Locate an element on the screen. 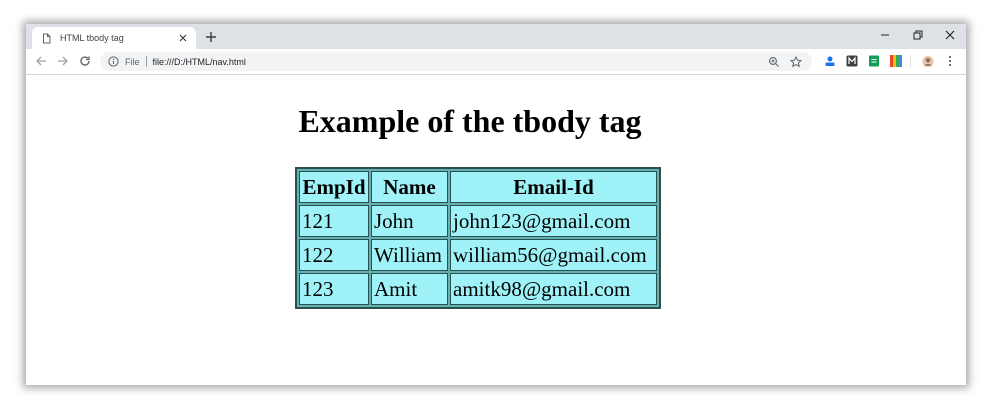 This screenshot has height=410, width=991. column-header: Email-Id is located at coordinates (553, 187).